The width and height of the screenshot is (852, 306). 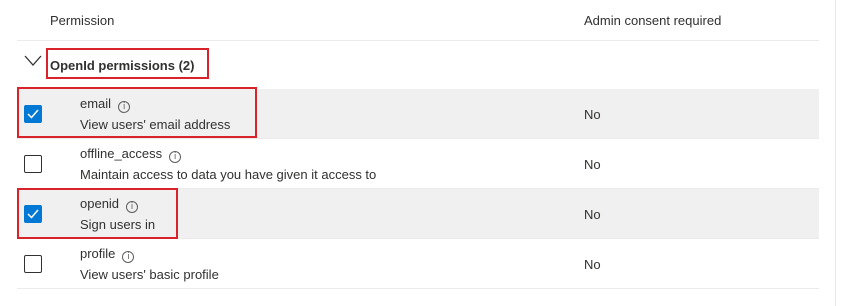 What do you see at coordinates (107, 254) in the screenshot?
I see `permission-name: profile i` at bounding box center [107, 254].